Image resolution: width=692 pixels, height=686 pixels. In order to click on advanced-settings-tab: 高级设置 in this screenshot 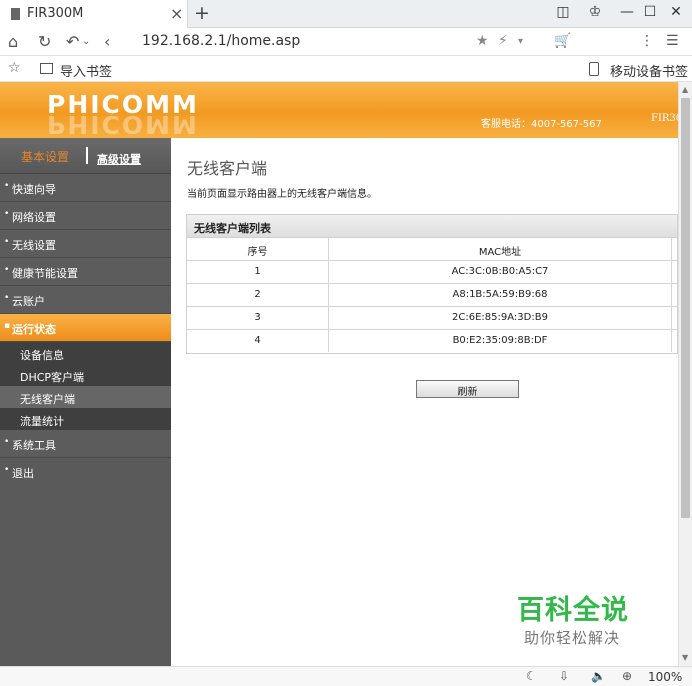, I will do `click(119, 159)`.